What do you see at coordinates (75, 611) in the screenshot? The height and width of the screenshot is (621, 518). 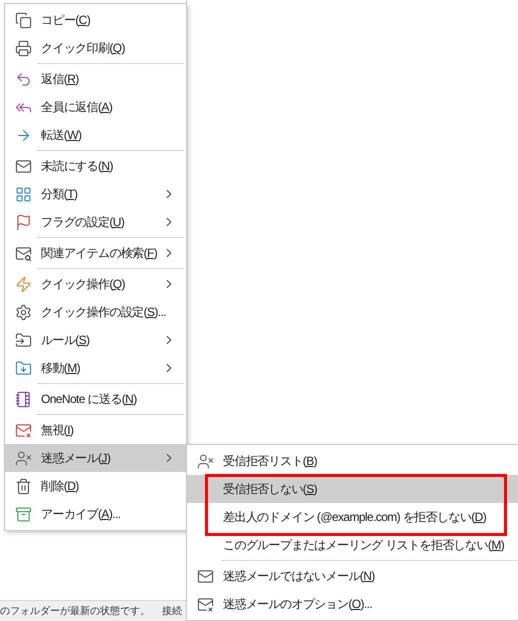 I see `status-text: のフォルダーが最新の状態です。` at bounding box center [75, 611].